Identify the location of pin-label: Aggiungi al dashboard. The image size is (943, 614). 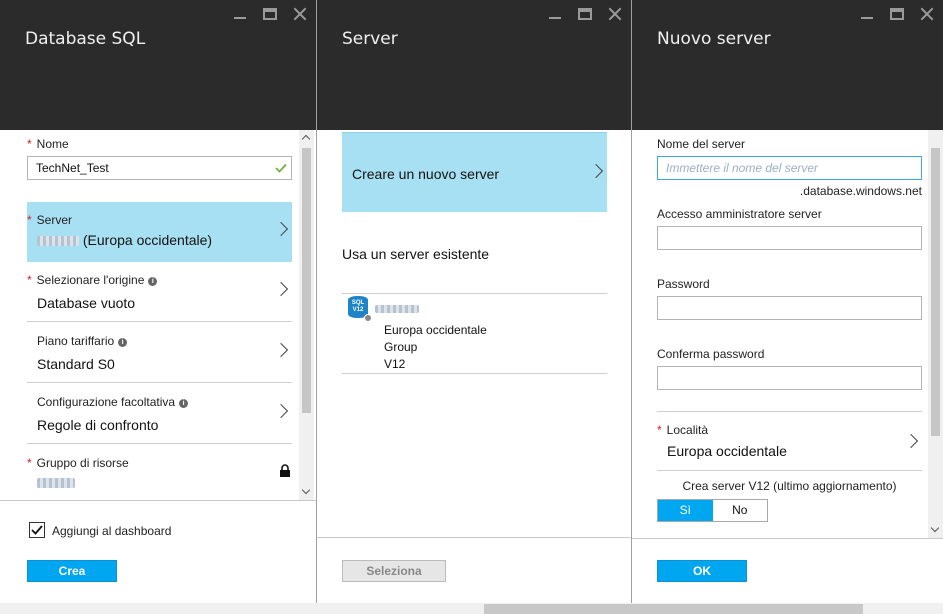
(112, 531).